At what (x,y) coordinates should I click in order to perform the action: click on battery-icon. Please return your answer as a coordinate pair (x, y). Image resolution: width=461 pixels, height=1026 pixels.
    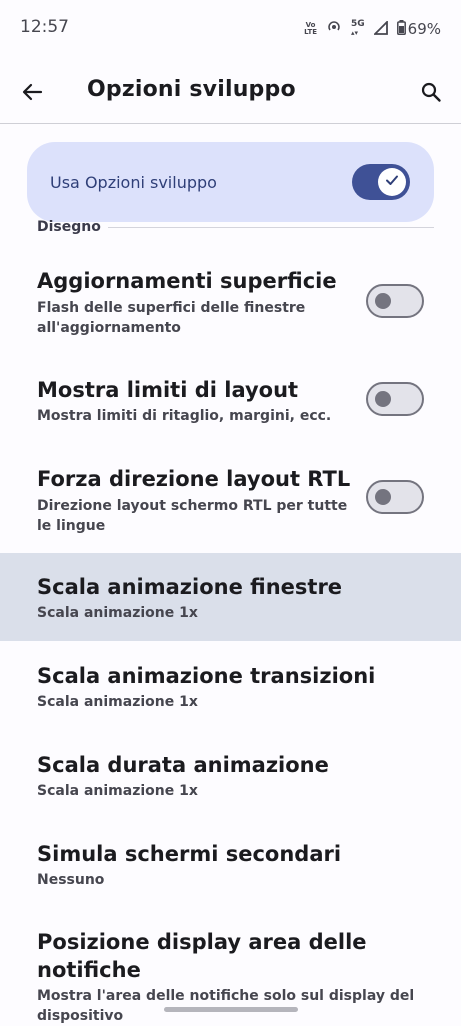
    Looking at the image, I should click on (401, 29).